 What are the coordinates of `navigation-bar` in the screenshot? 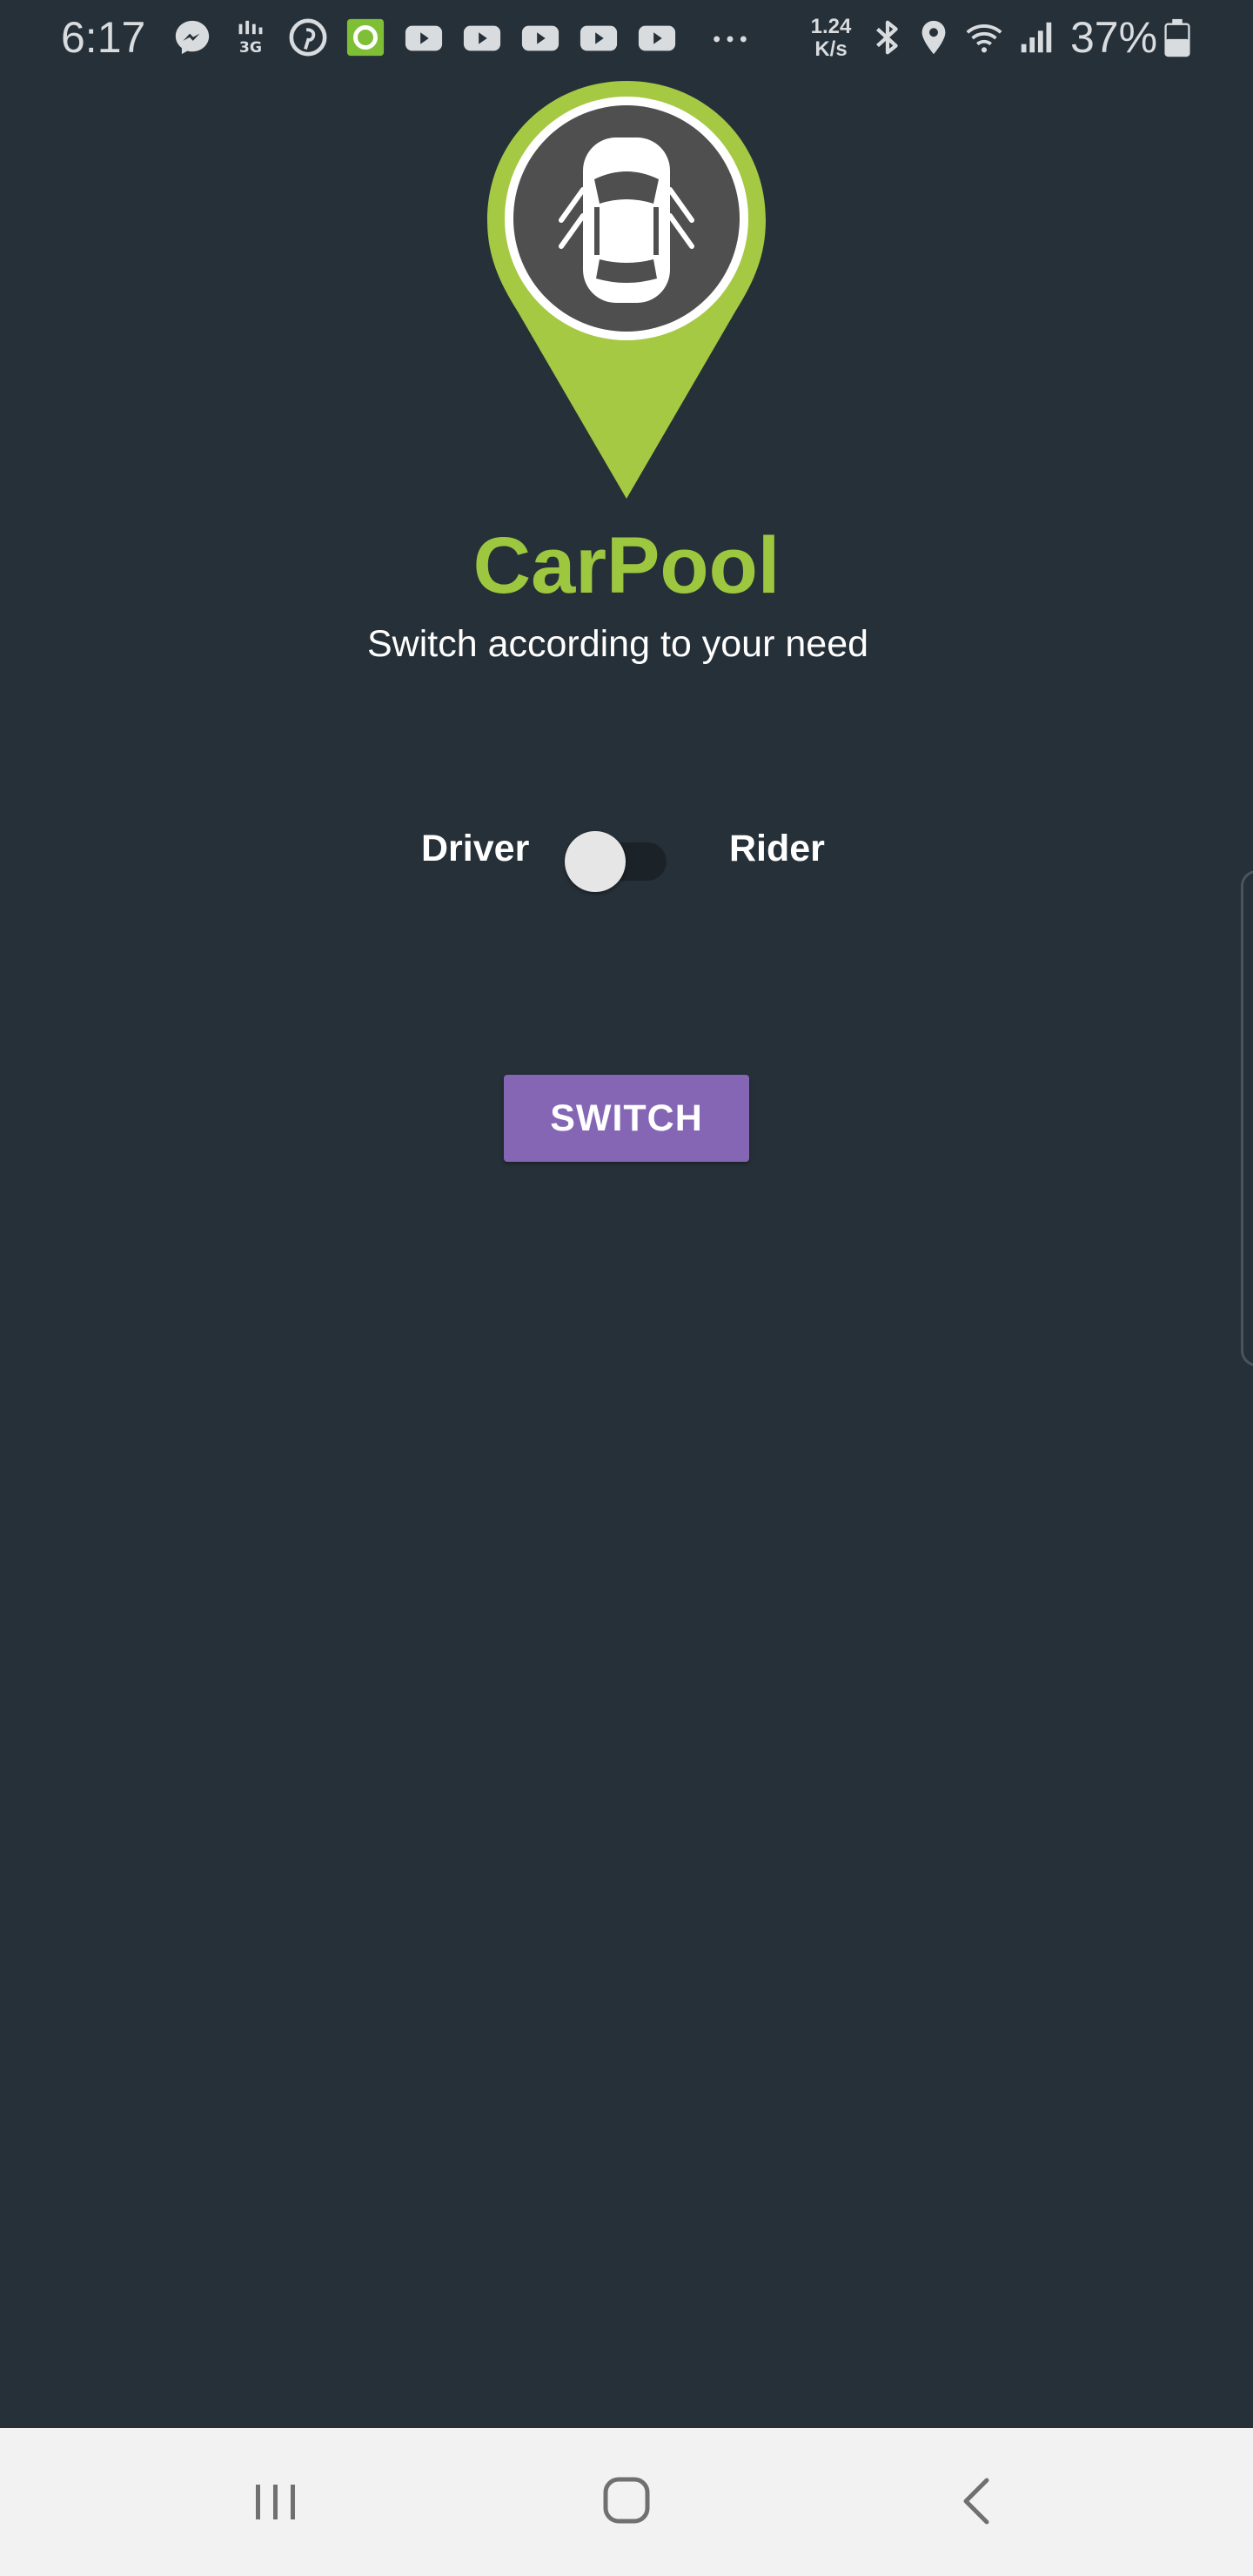 It's located at (626, 2502).